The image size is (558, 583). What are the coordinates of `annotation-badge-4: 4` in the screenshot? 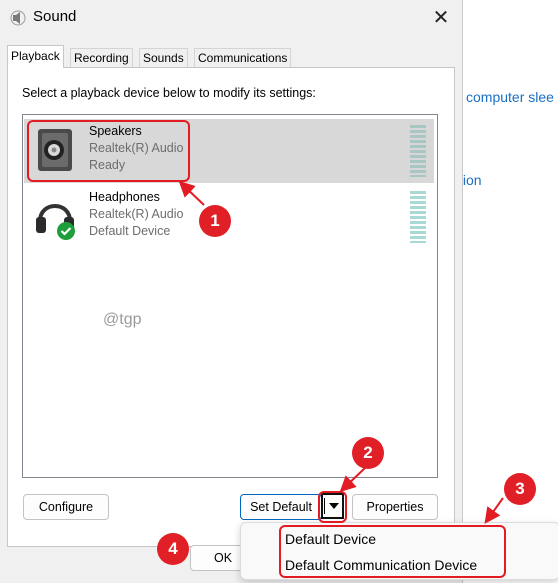 It's located at (173, 549).